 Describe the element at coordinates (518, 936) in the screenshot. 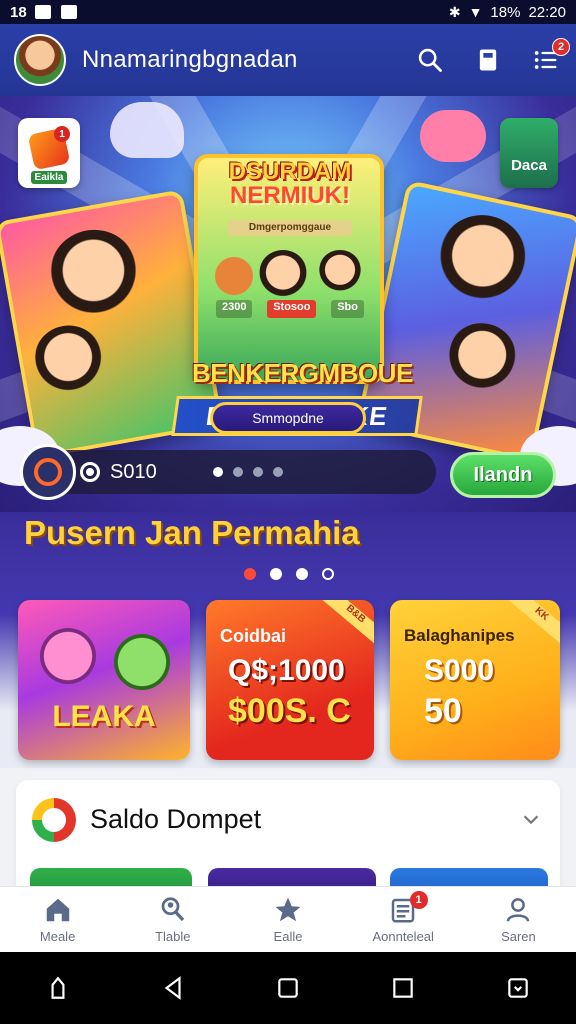

I see `nav-label-profile: Saren` at that location.